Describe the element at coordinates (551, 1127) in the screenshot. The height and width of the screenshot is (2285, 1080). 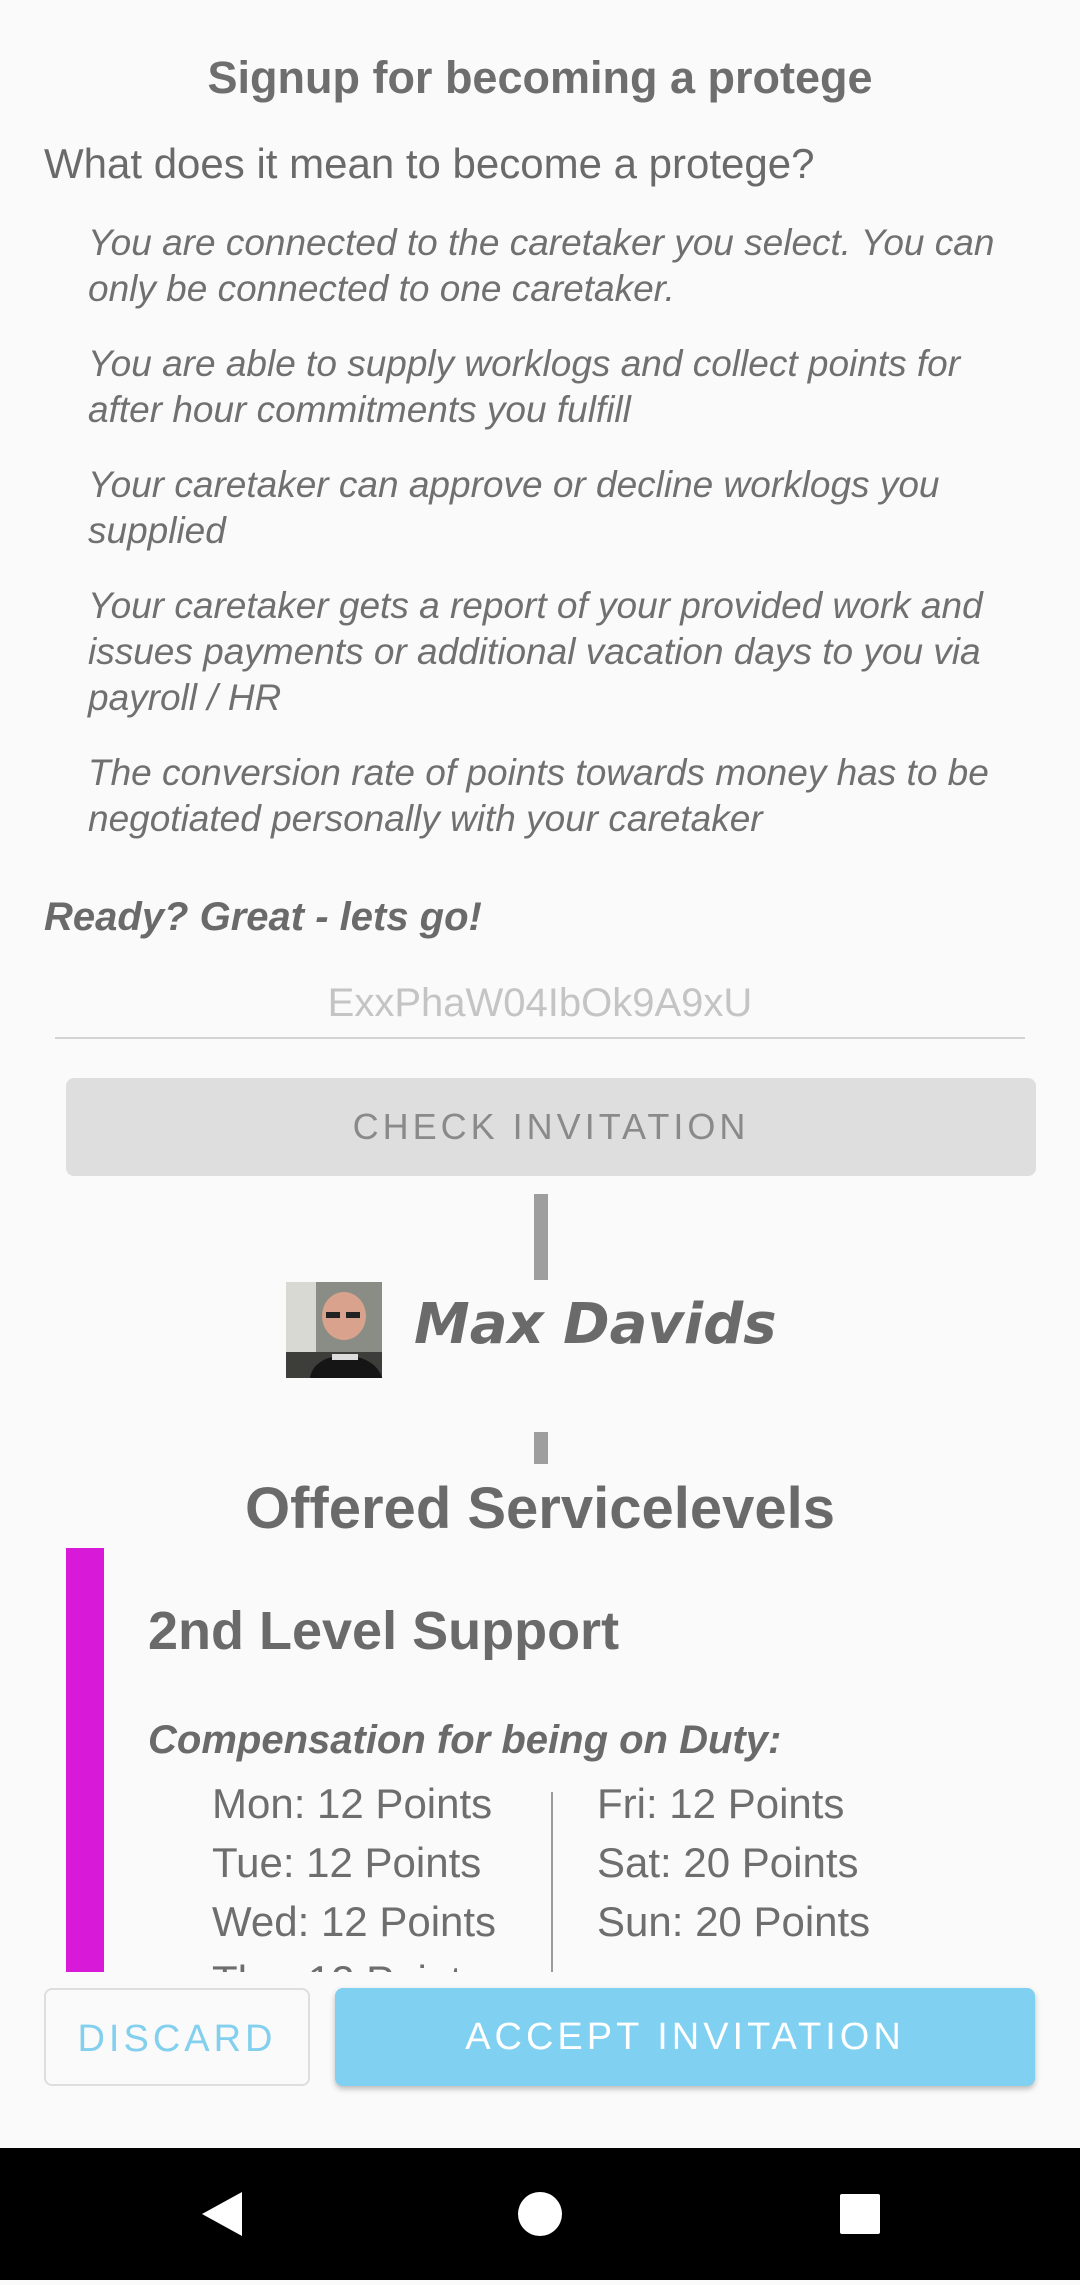
I see `check-invitation-button: CHECK INVITATION` at that location.